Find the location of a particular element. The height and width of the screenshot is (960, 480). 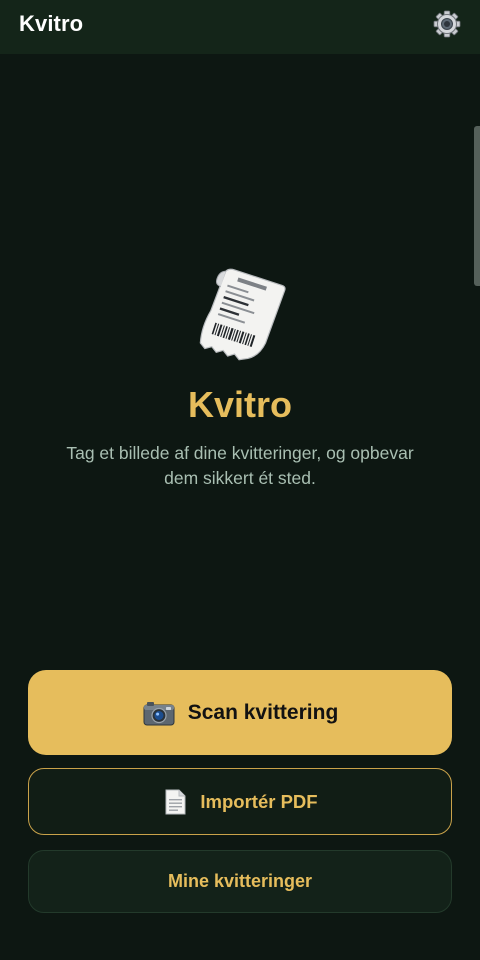

receipt-icon is located at coordinates (242, 314).